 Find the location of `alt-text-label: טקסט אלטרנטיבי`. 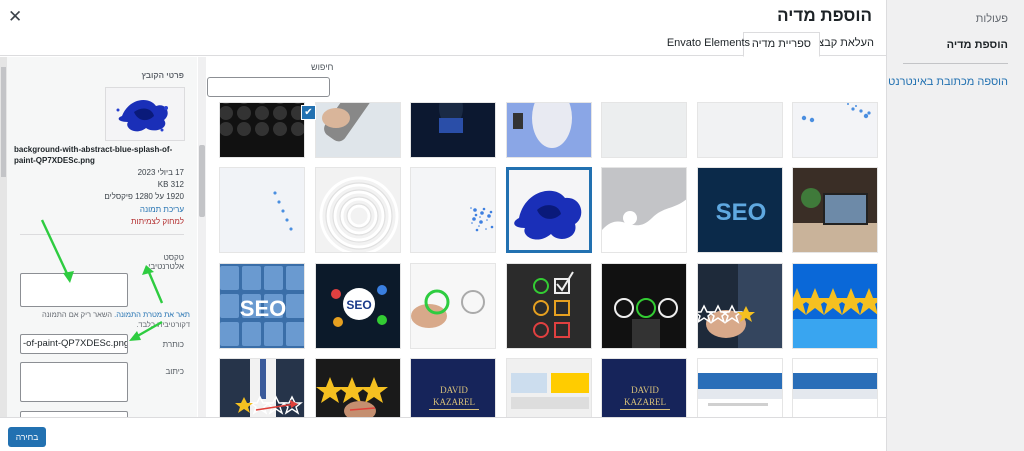

alt-text-label: טקסט אלטרנטיבי is located at coordinates (166, 262).